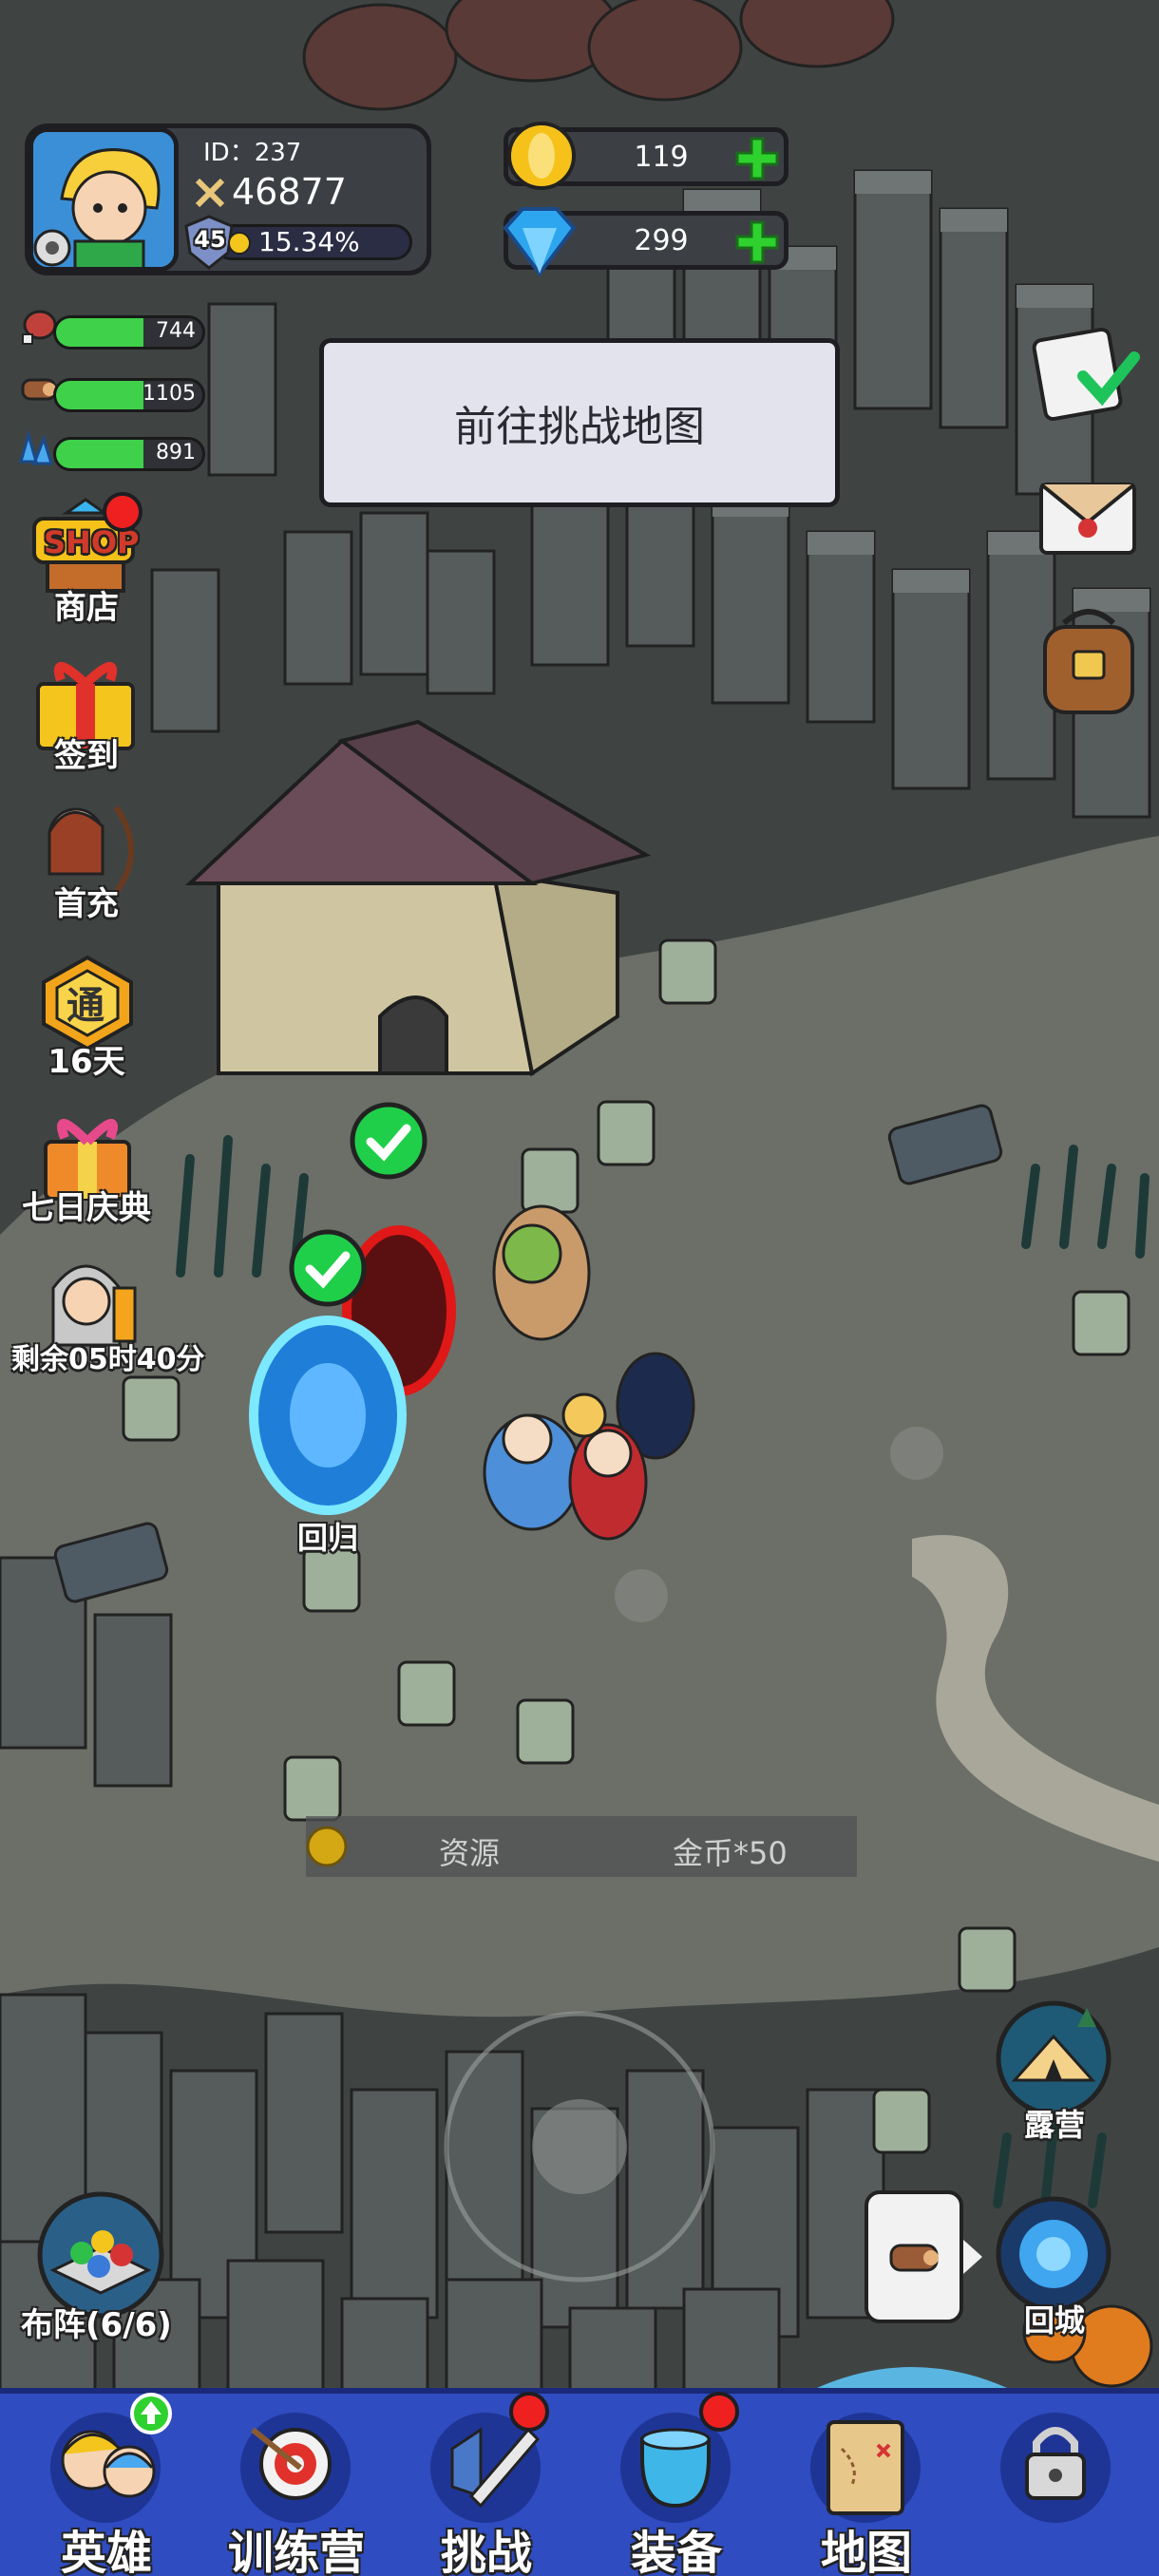  What do you see at coordinates (309, 241) in the screenshot?
I see `exp-percent: 15.34%` at bounding box center [309, 241].